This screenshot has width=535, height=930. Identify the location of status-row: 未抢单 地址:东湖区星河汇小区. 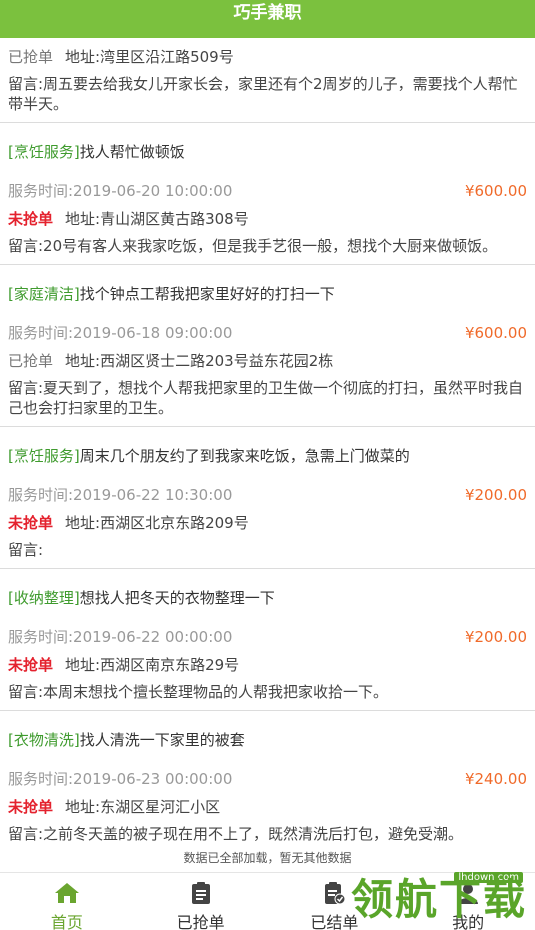
(267, 807).